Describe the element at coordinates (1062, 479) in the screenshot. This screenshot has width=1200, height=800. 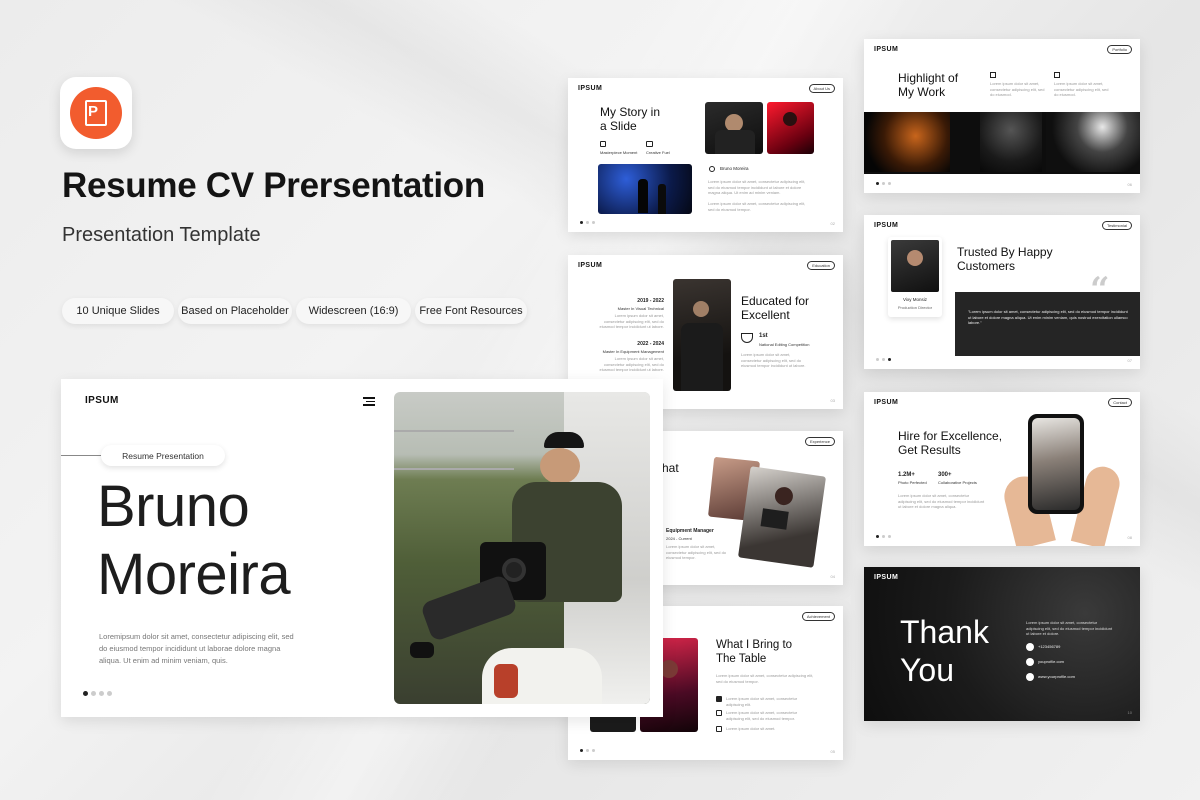
I see `hand-holding-phone` at that location.